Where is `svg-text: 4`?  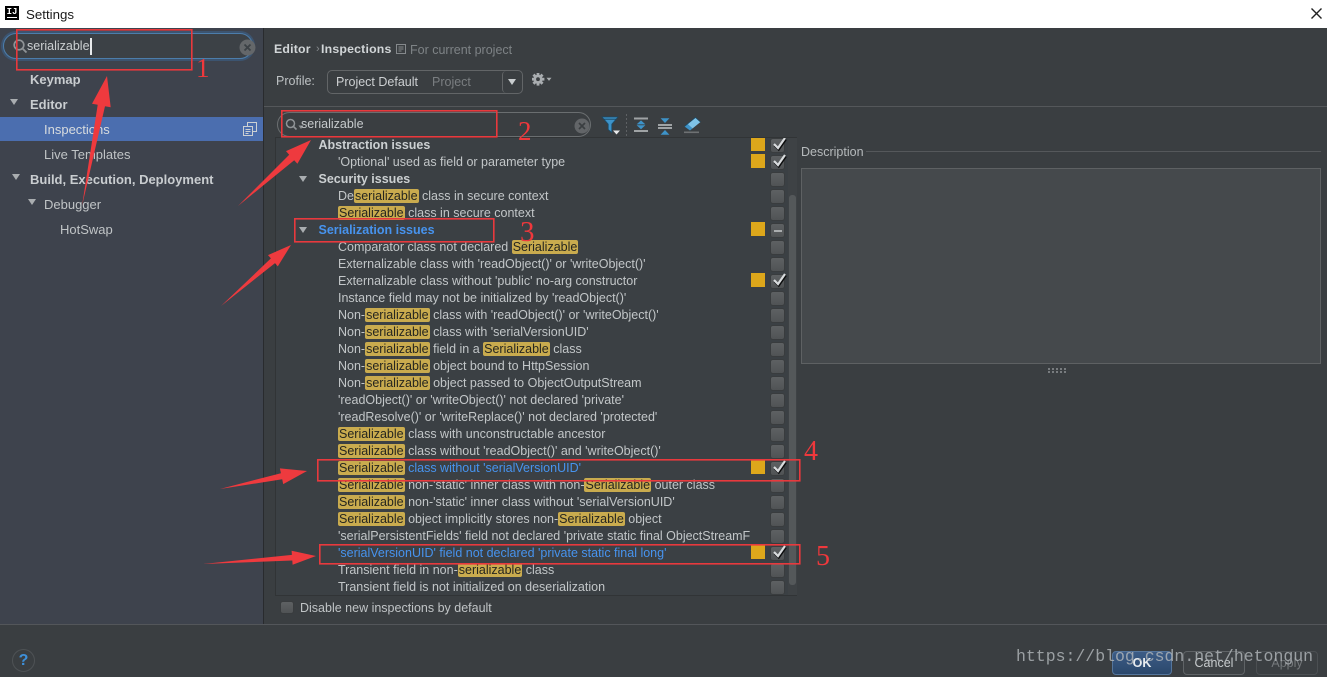
svg-text: 4 is located at coordinates (811, 451).